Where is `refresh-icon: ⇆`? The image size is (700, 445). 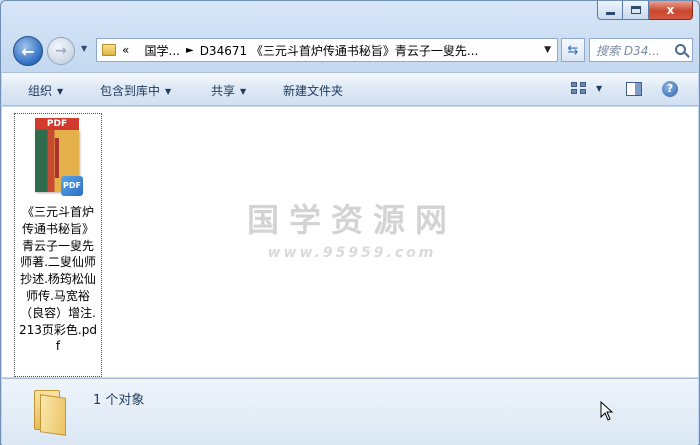 refresh-icon: ⇆ is located at coordinates (573, 50).